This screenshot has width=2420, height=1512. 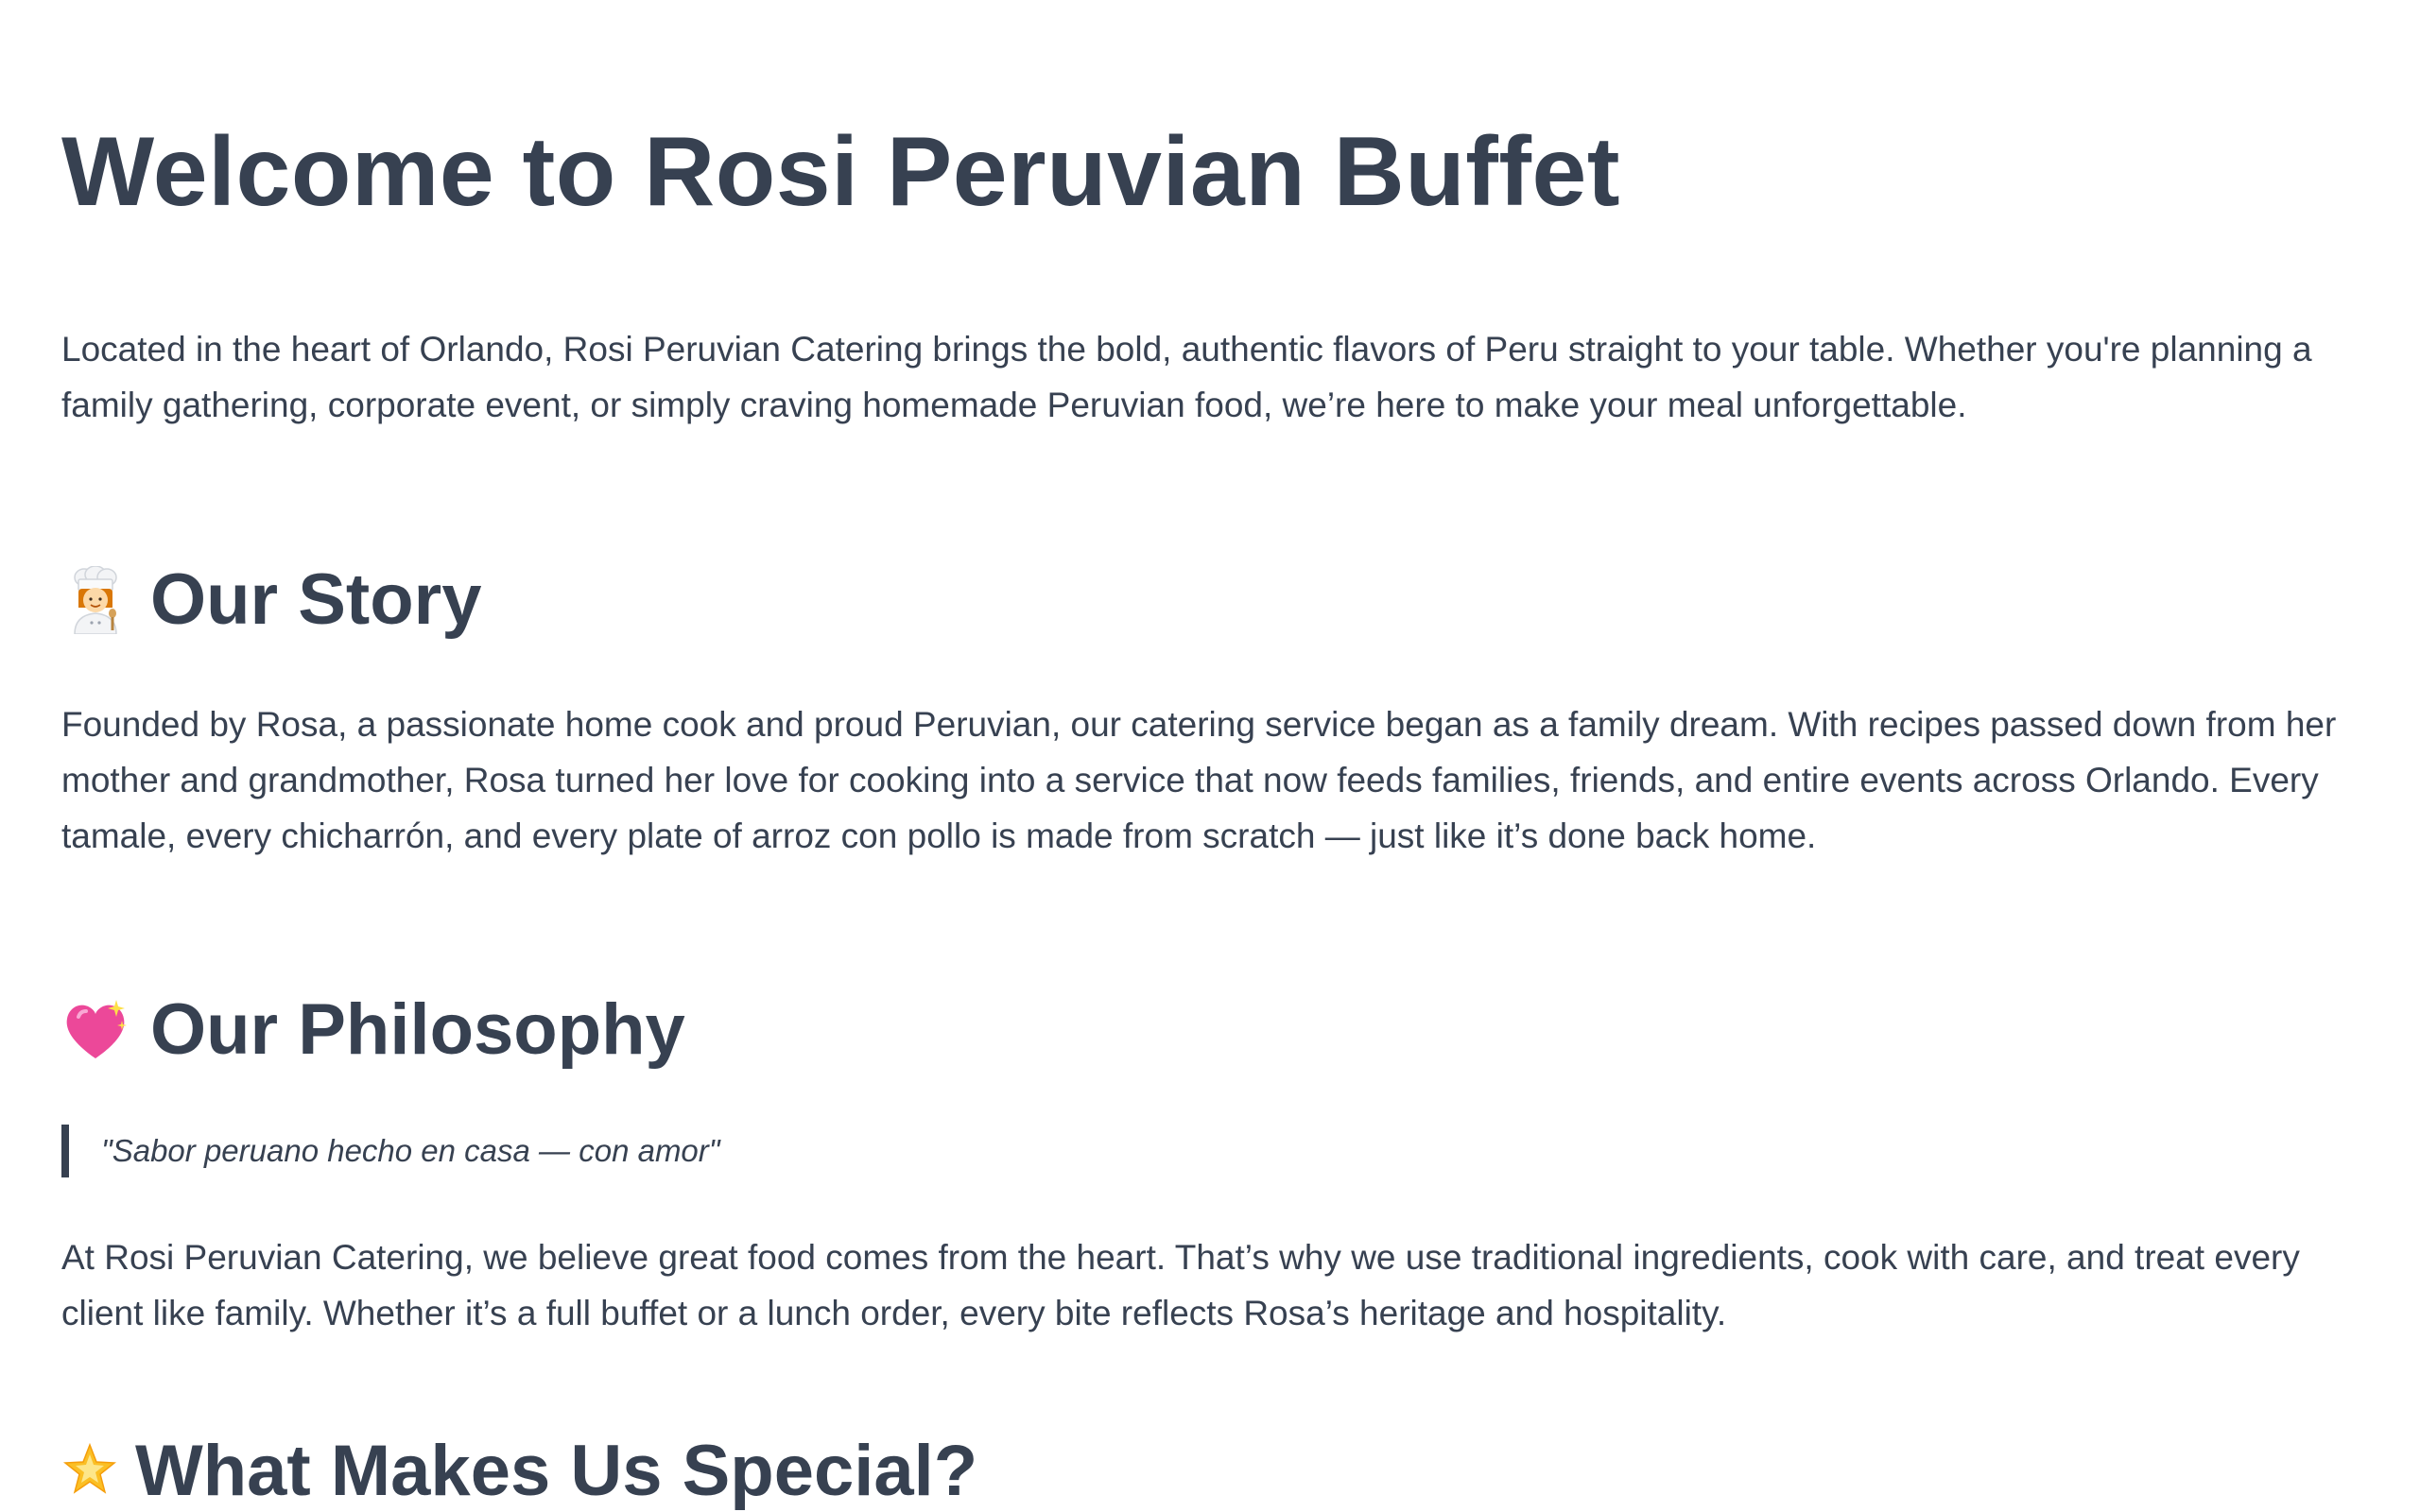 What do you see at coordinates (95, 600) in the screenshot?
I see `woman-cook-icon` at bounding box center [95, 600].